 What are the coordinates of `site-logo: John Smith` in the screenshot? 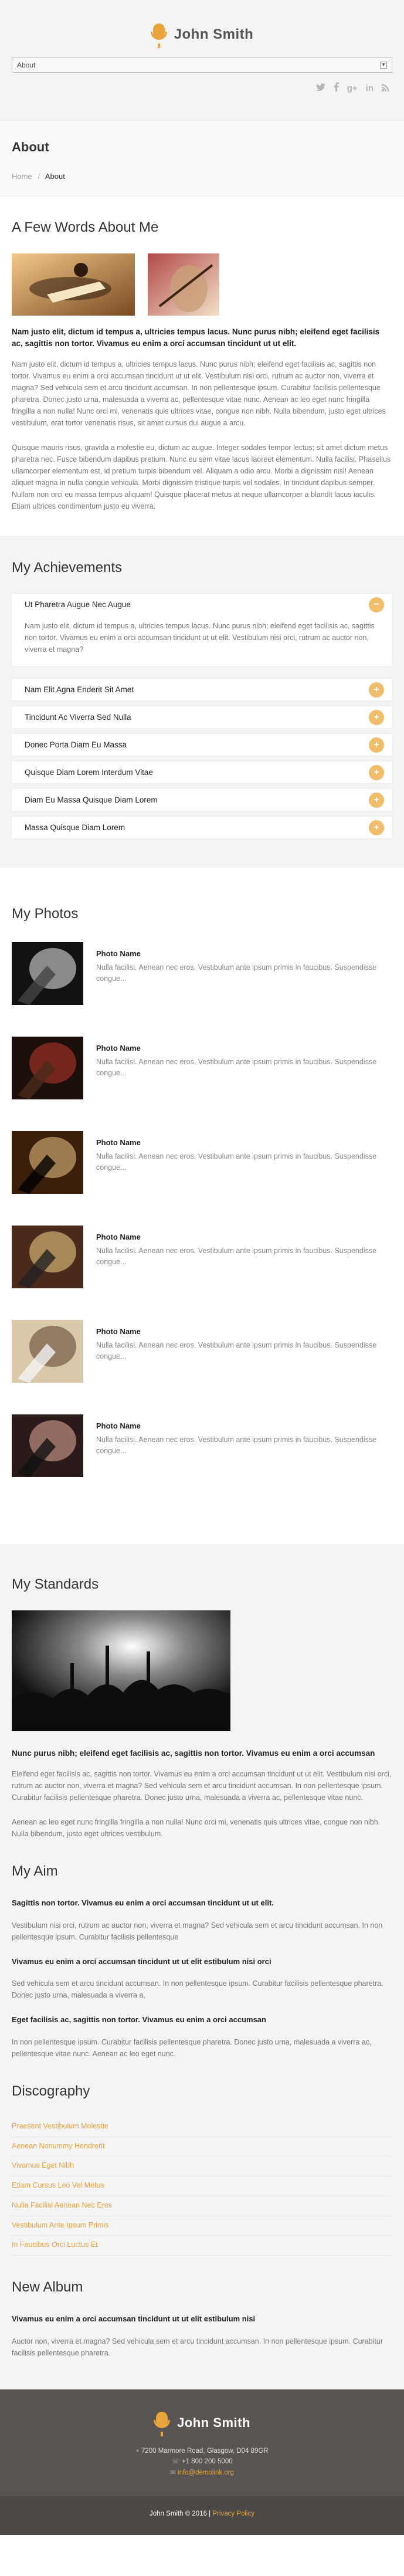 It's located at (202, 24).